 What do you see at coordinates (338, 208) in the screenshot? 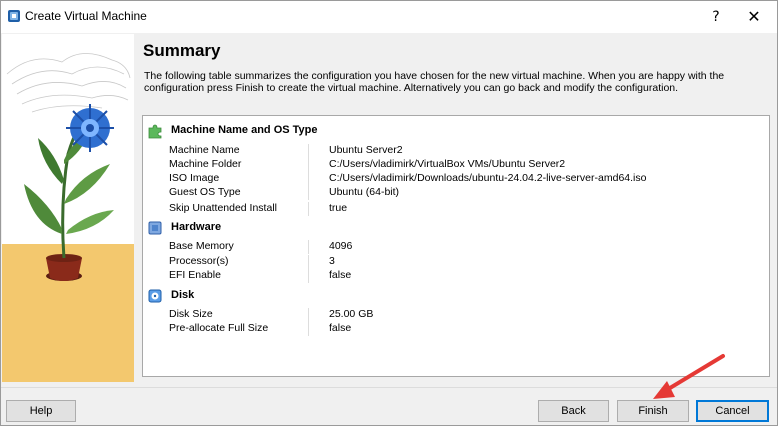
I see `row-value: true` at bounding box center [338, 208].